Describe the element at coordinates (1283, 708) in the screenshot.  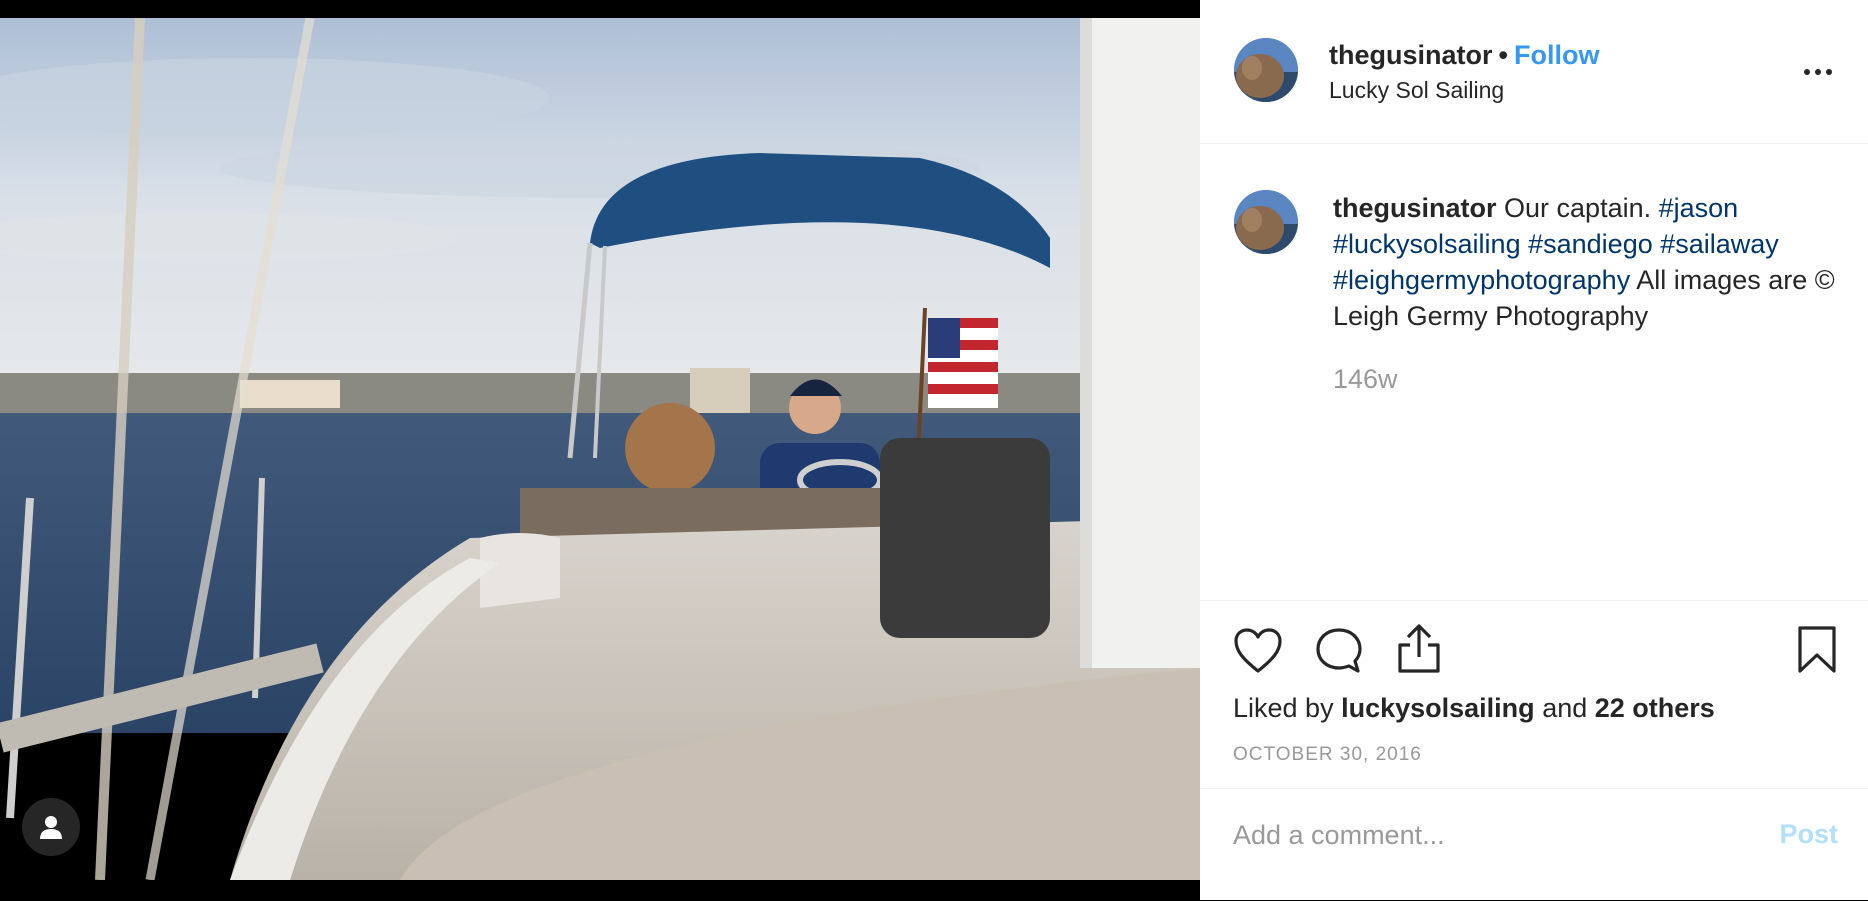
I see `likes-prefix: Liked by` at that location.